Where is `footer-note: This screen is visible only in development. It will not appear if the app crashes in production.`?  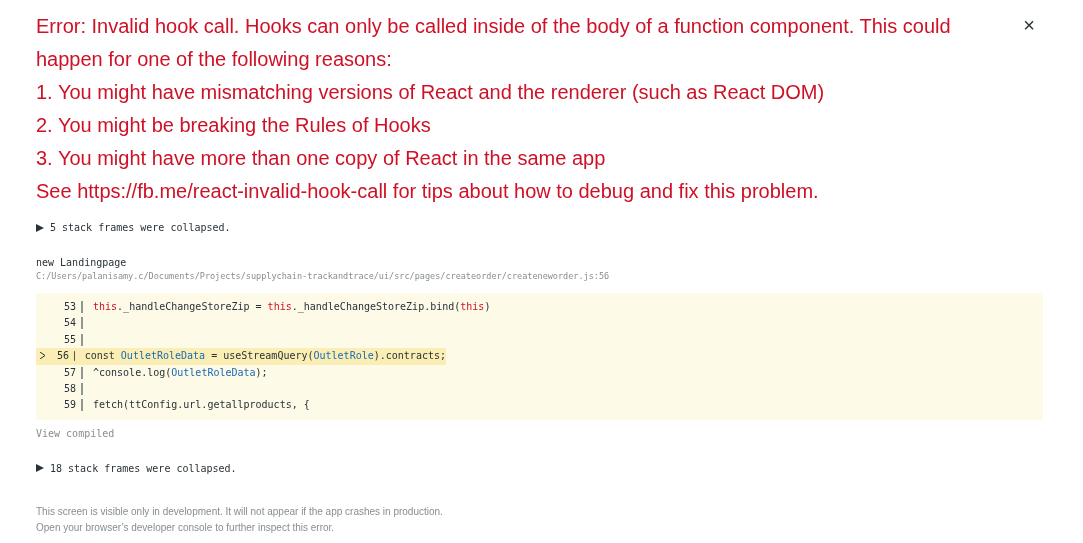
footer-note: This screen is visible only in development. It will not appear if the app crashes in production. is located at coordinates (240, 511).